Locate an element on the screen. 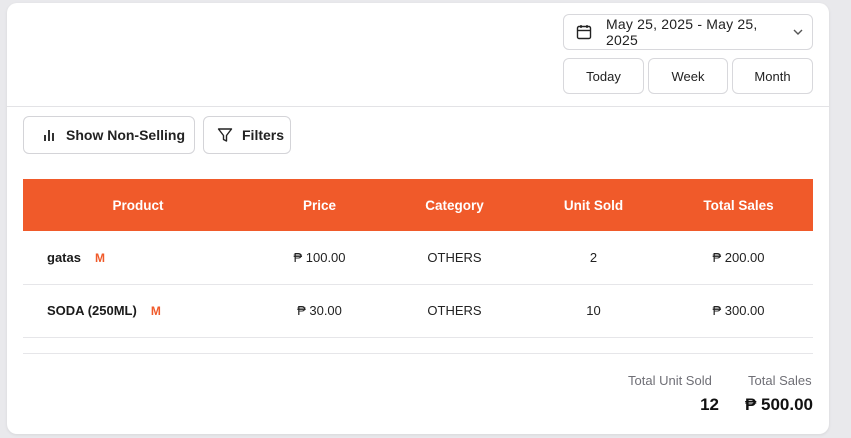 The width and height of the screenshot is (851, 438). total-sales-value: ₱ 500.00 is located at coordinates (778, 404).